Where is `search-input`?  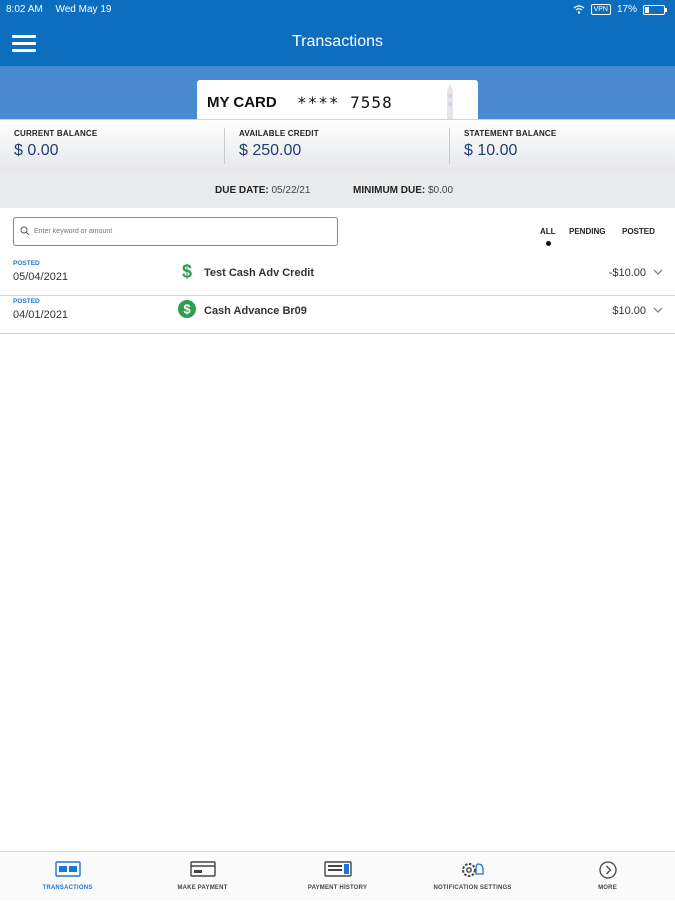
search-input is located at coordinates (183, 231).